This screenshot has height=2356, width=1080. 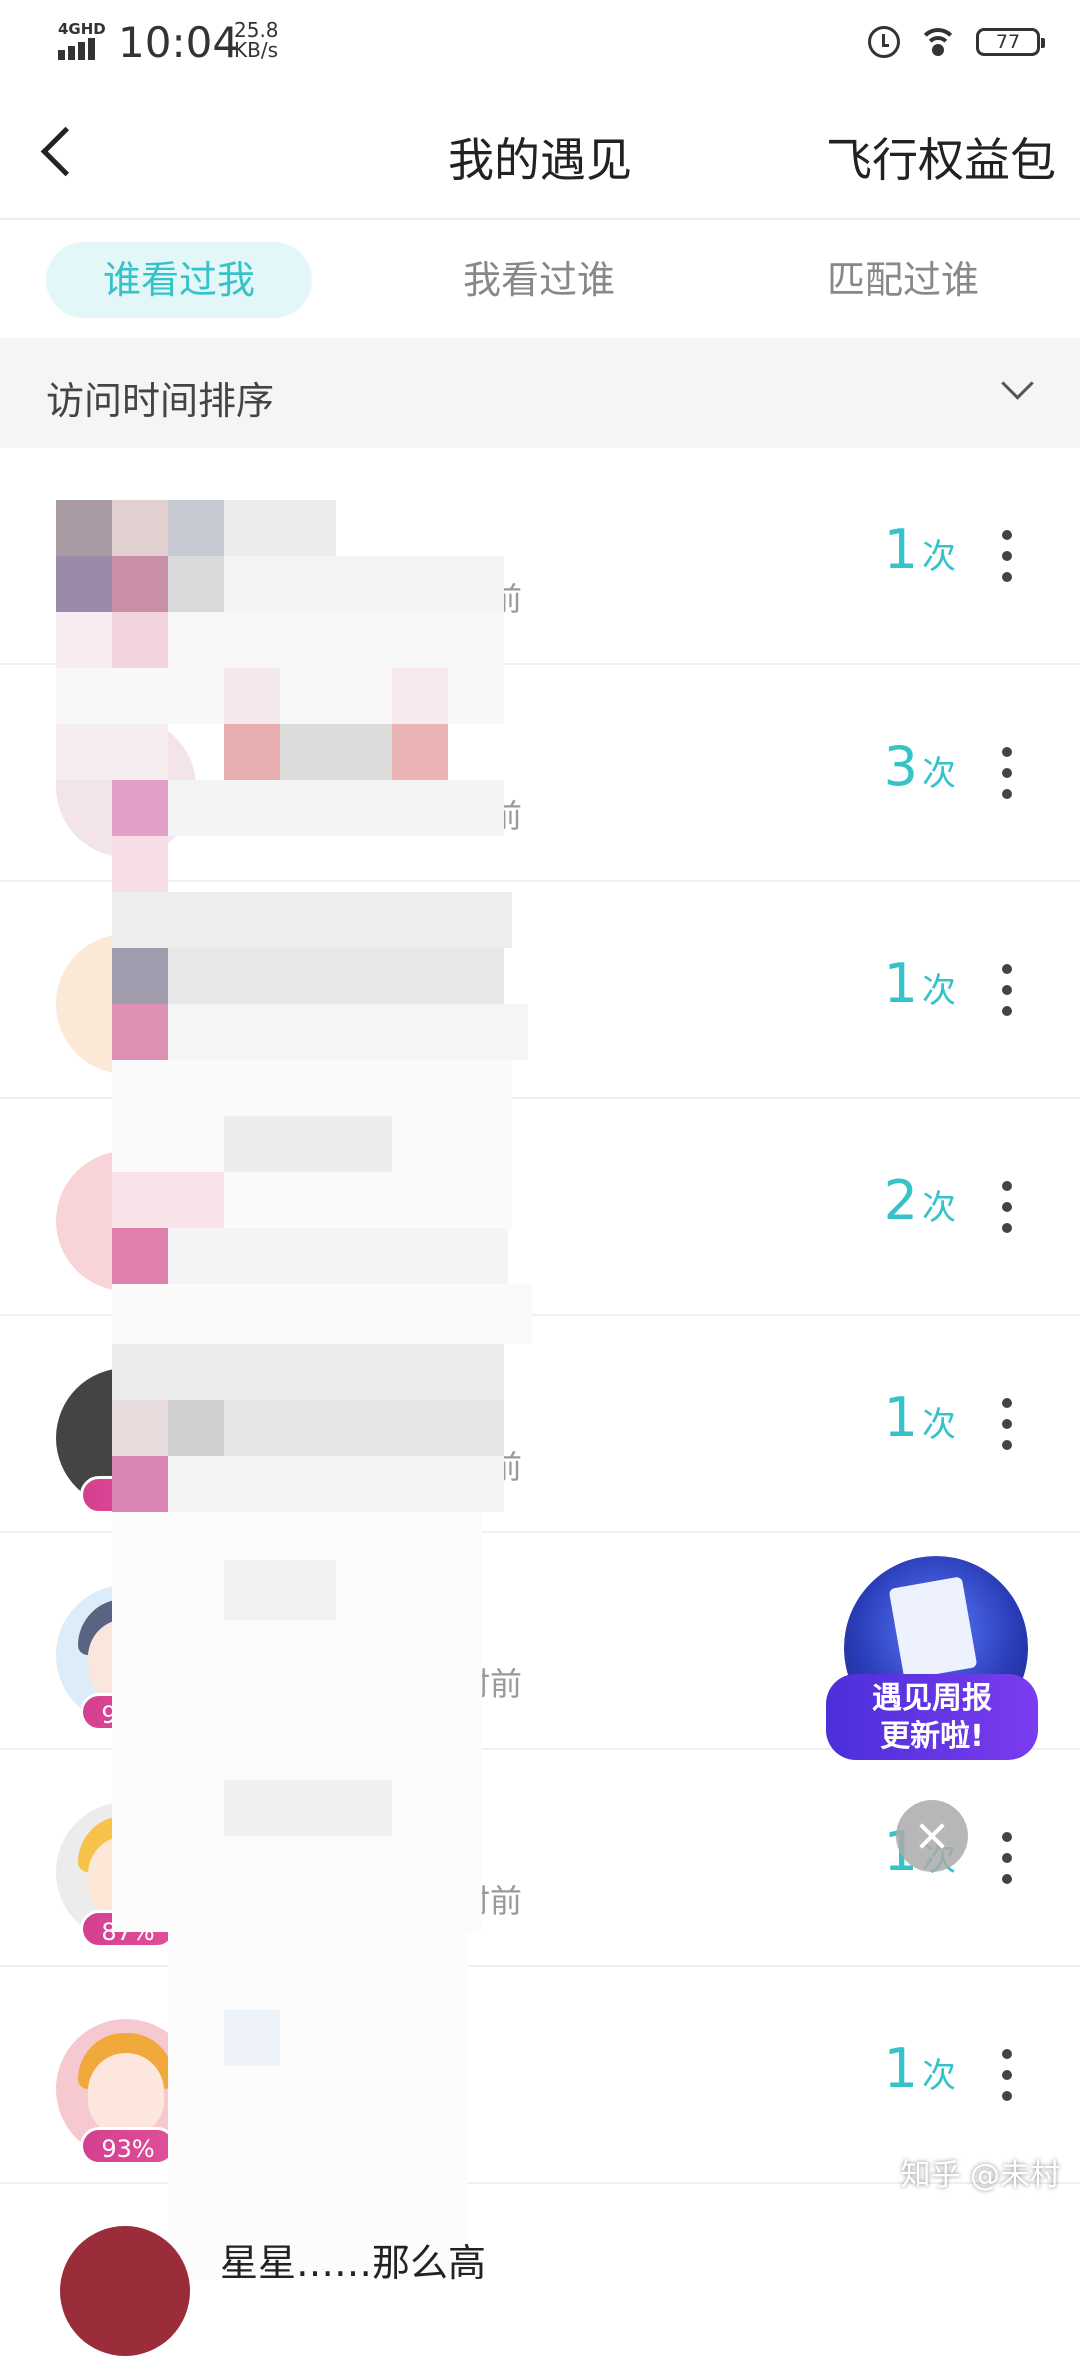 I want to click on wifi-icon, so click(x=938, y=42).